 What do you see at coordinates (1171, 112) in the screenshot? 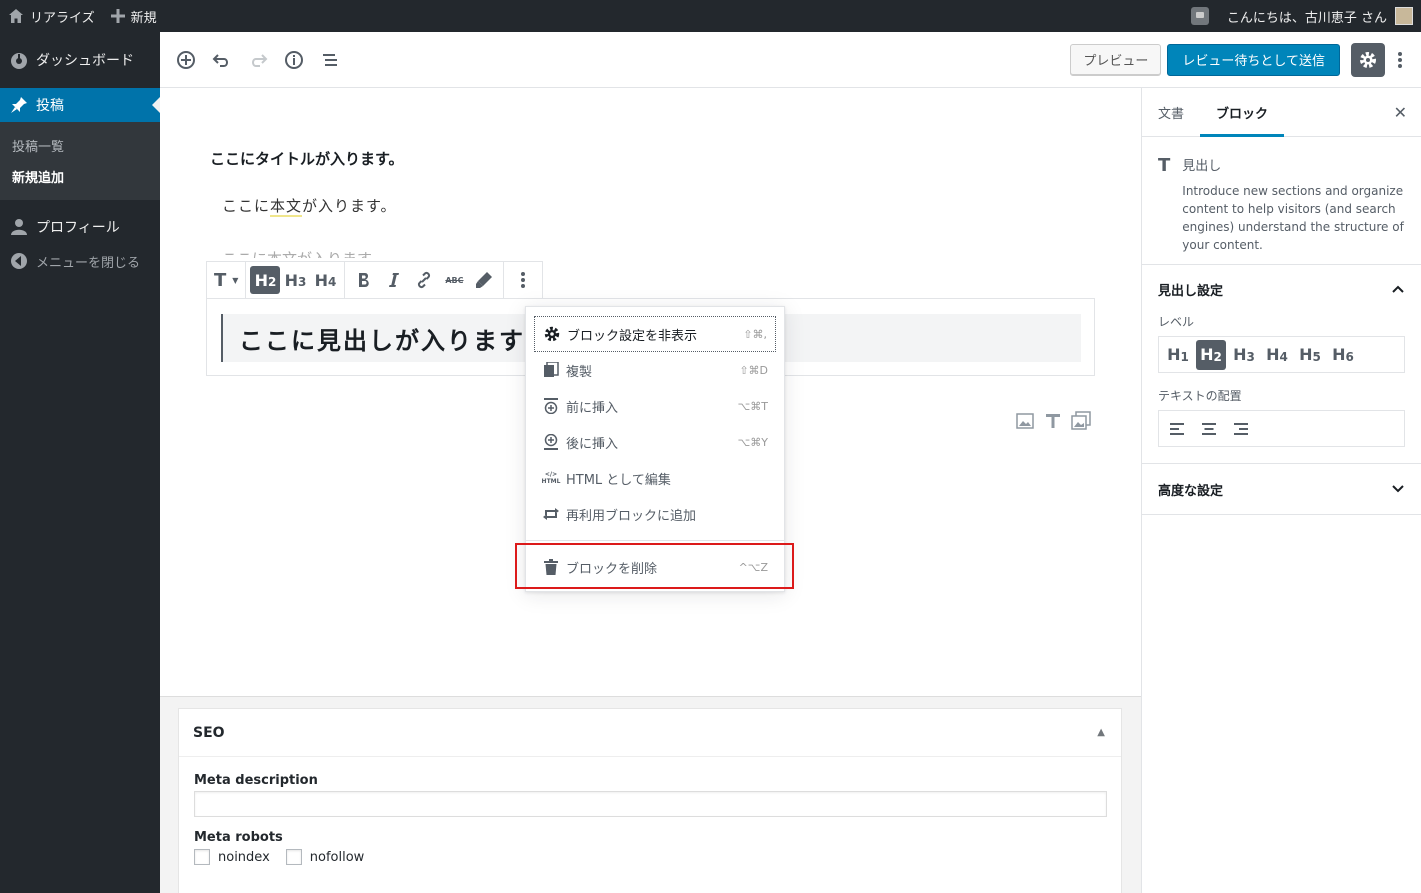
I see `tab-document: 文書` at bounding box center [1171, 112].